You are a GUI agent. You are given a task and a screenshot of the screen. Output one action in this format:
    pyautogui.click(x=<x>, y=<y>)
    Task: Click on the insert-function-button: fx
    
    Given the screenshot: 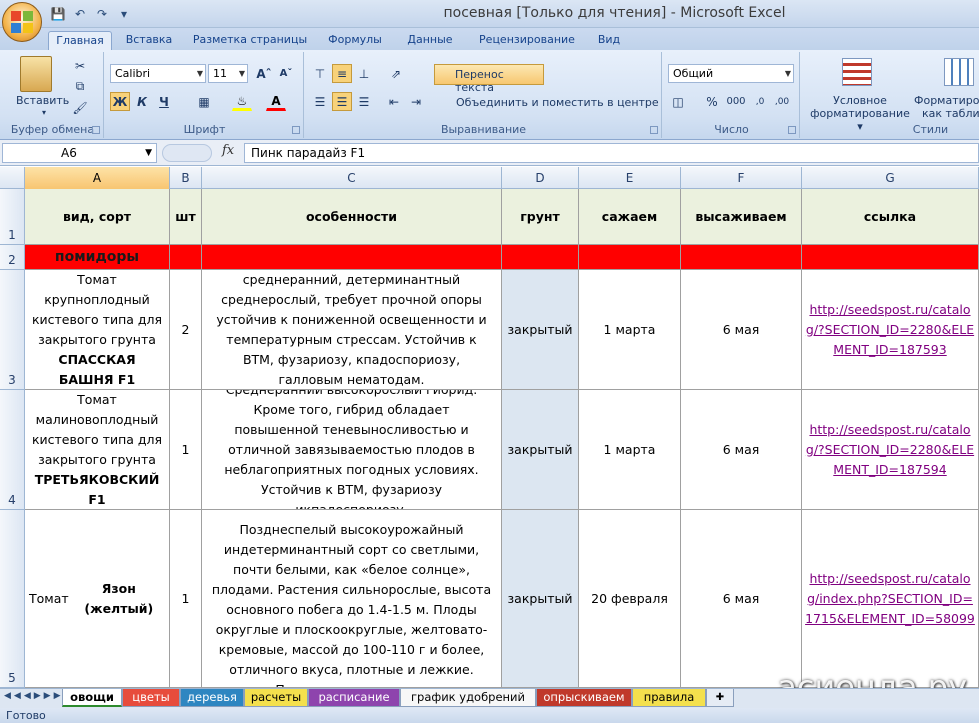 What is the action you would take?
    pyautogui.click(x=232, y=153)
    